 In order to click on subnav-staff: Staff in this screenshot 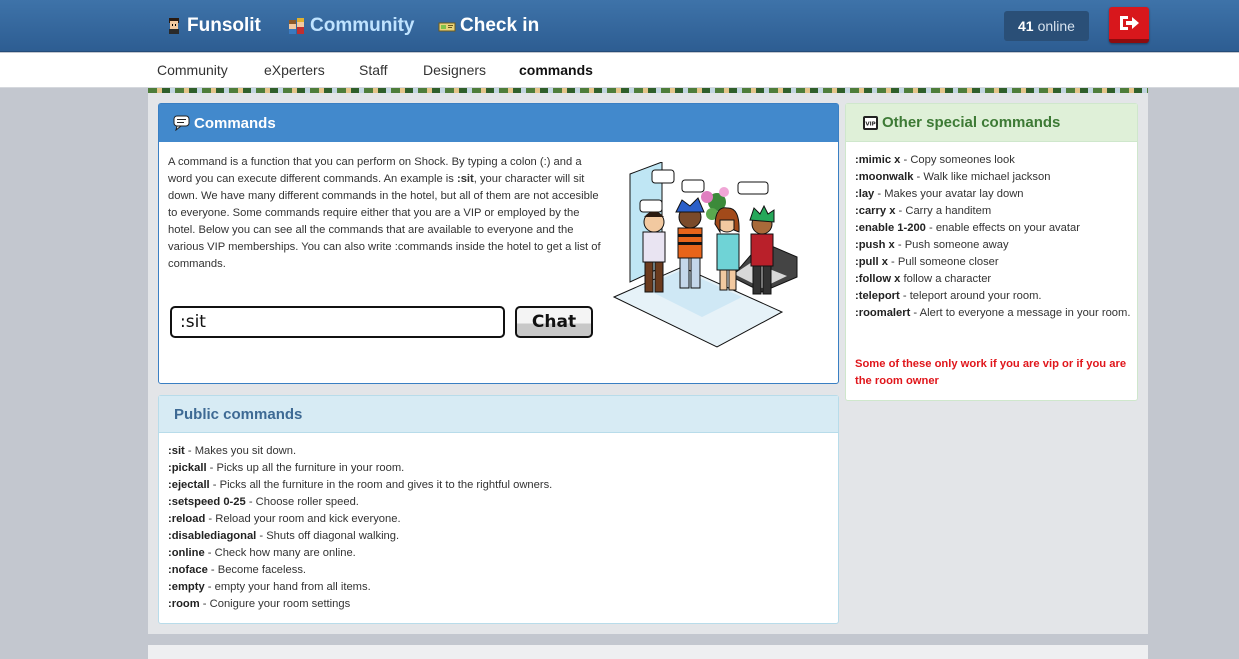, I will do `click(373, 70)`.